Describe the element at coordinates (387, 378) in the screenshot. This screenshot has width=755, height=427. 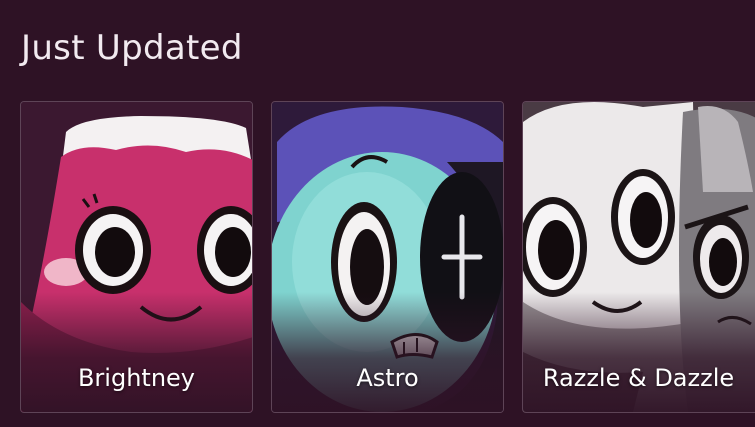
I see `card-label: Astro` at that location.